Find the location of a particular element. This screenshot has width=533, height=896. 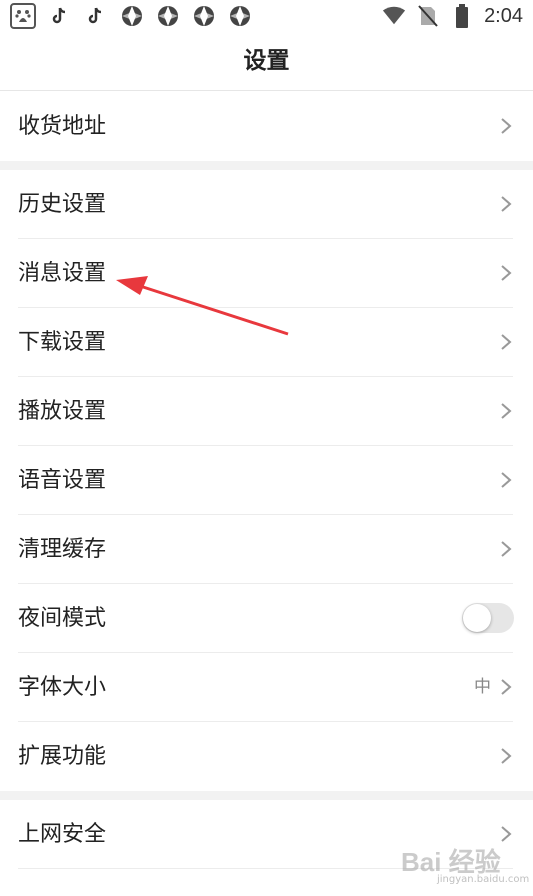

settings-item-label: 扩展功能 is located at coordinates (62, 756).